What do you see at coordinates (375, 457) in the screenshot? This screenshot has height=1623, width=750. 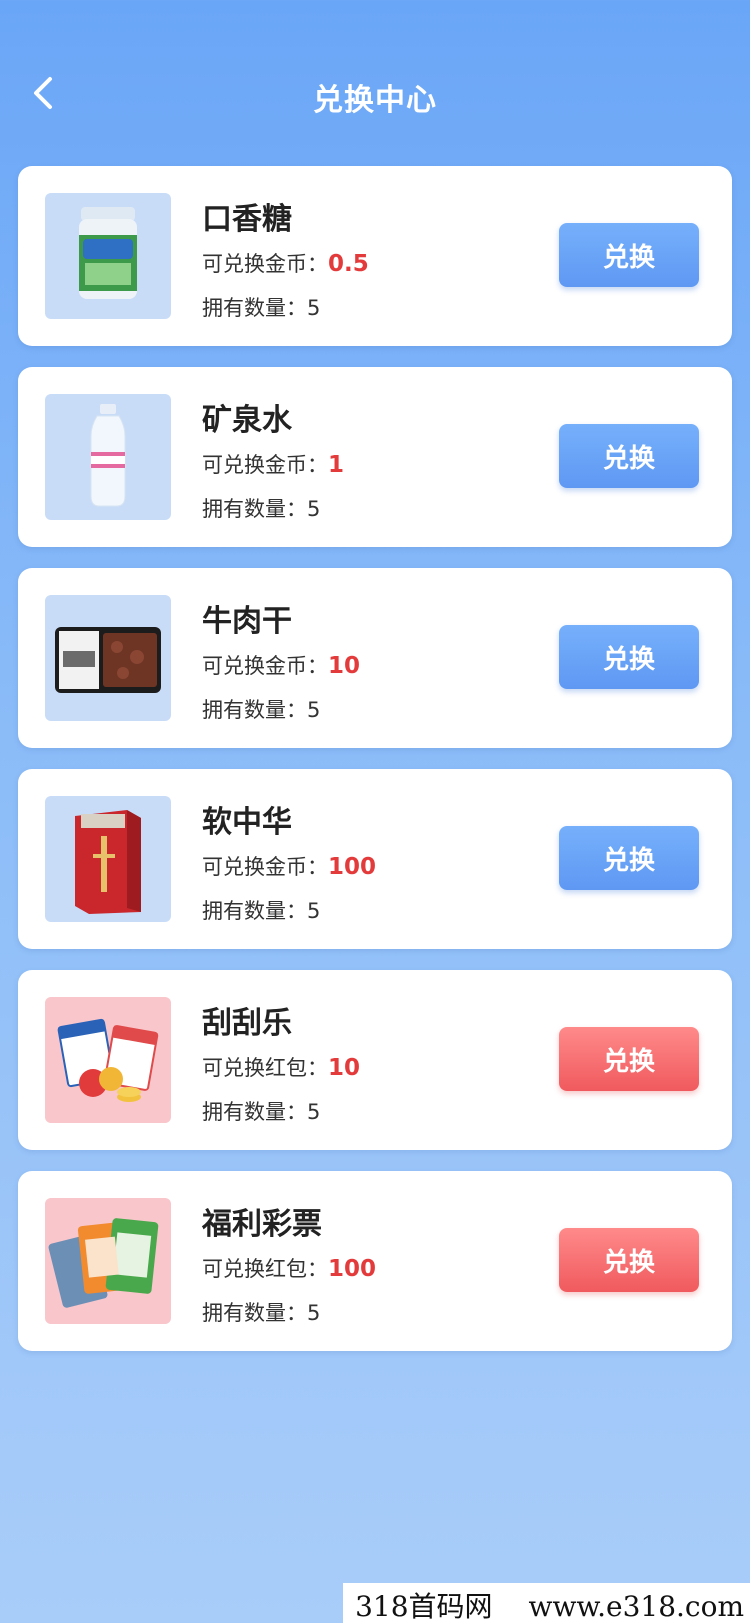 I see `list-item: 矿泉水 可兑换金币：1 拥有数量：5 兑换` at bounding box center [375, 457].